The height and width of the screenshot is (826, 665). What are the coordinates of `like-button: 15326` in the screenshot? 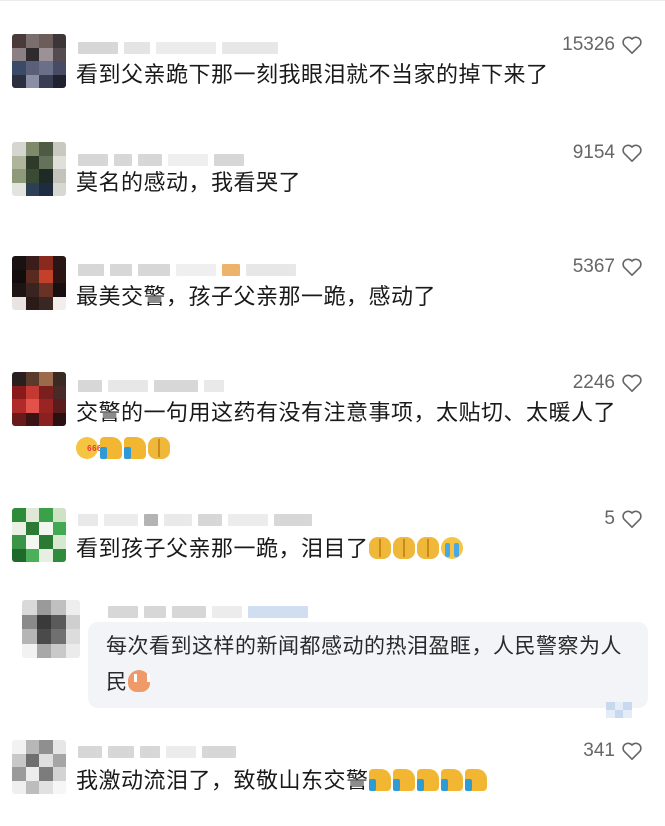 It's located at (602, 45).